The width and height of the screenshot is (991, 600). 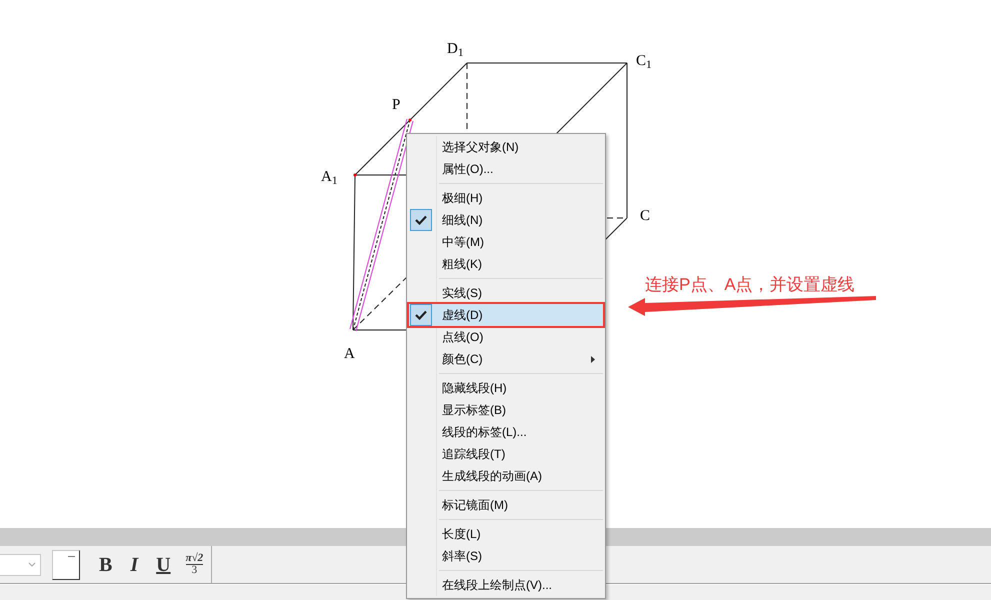 What do you see at coordinates (506, 505) in the screenshot?
I see `menu-item: 标记镜面(M)` at bounding box center [506, 505].